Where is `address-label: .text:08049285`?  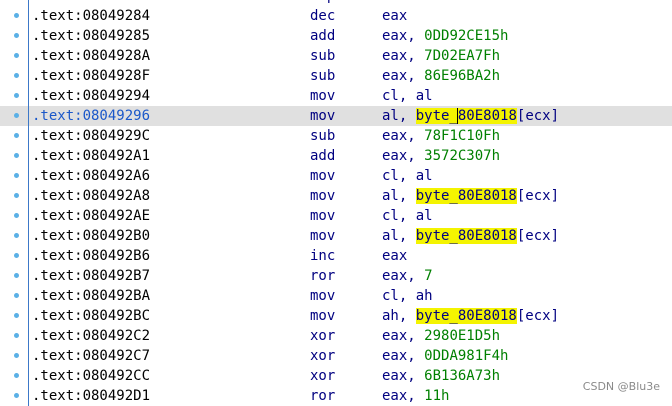 address-label: .text:08049285 is located at coordinates (91, 36).